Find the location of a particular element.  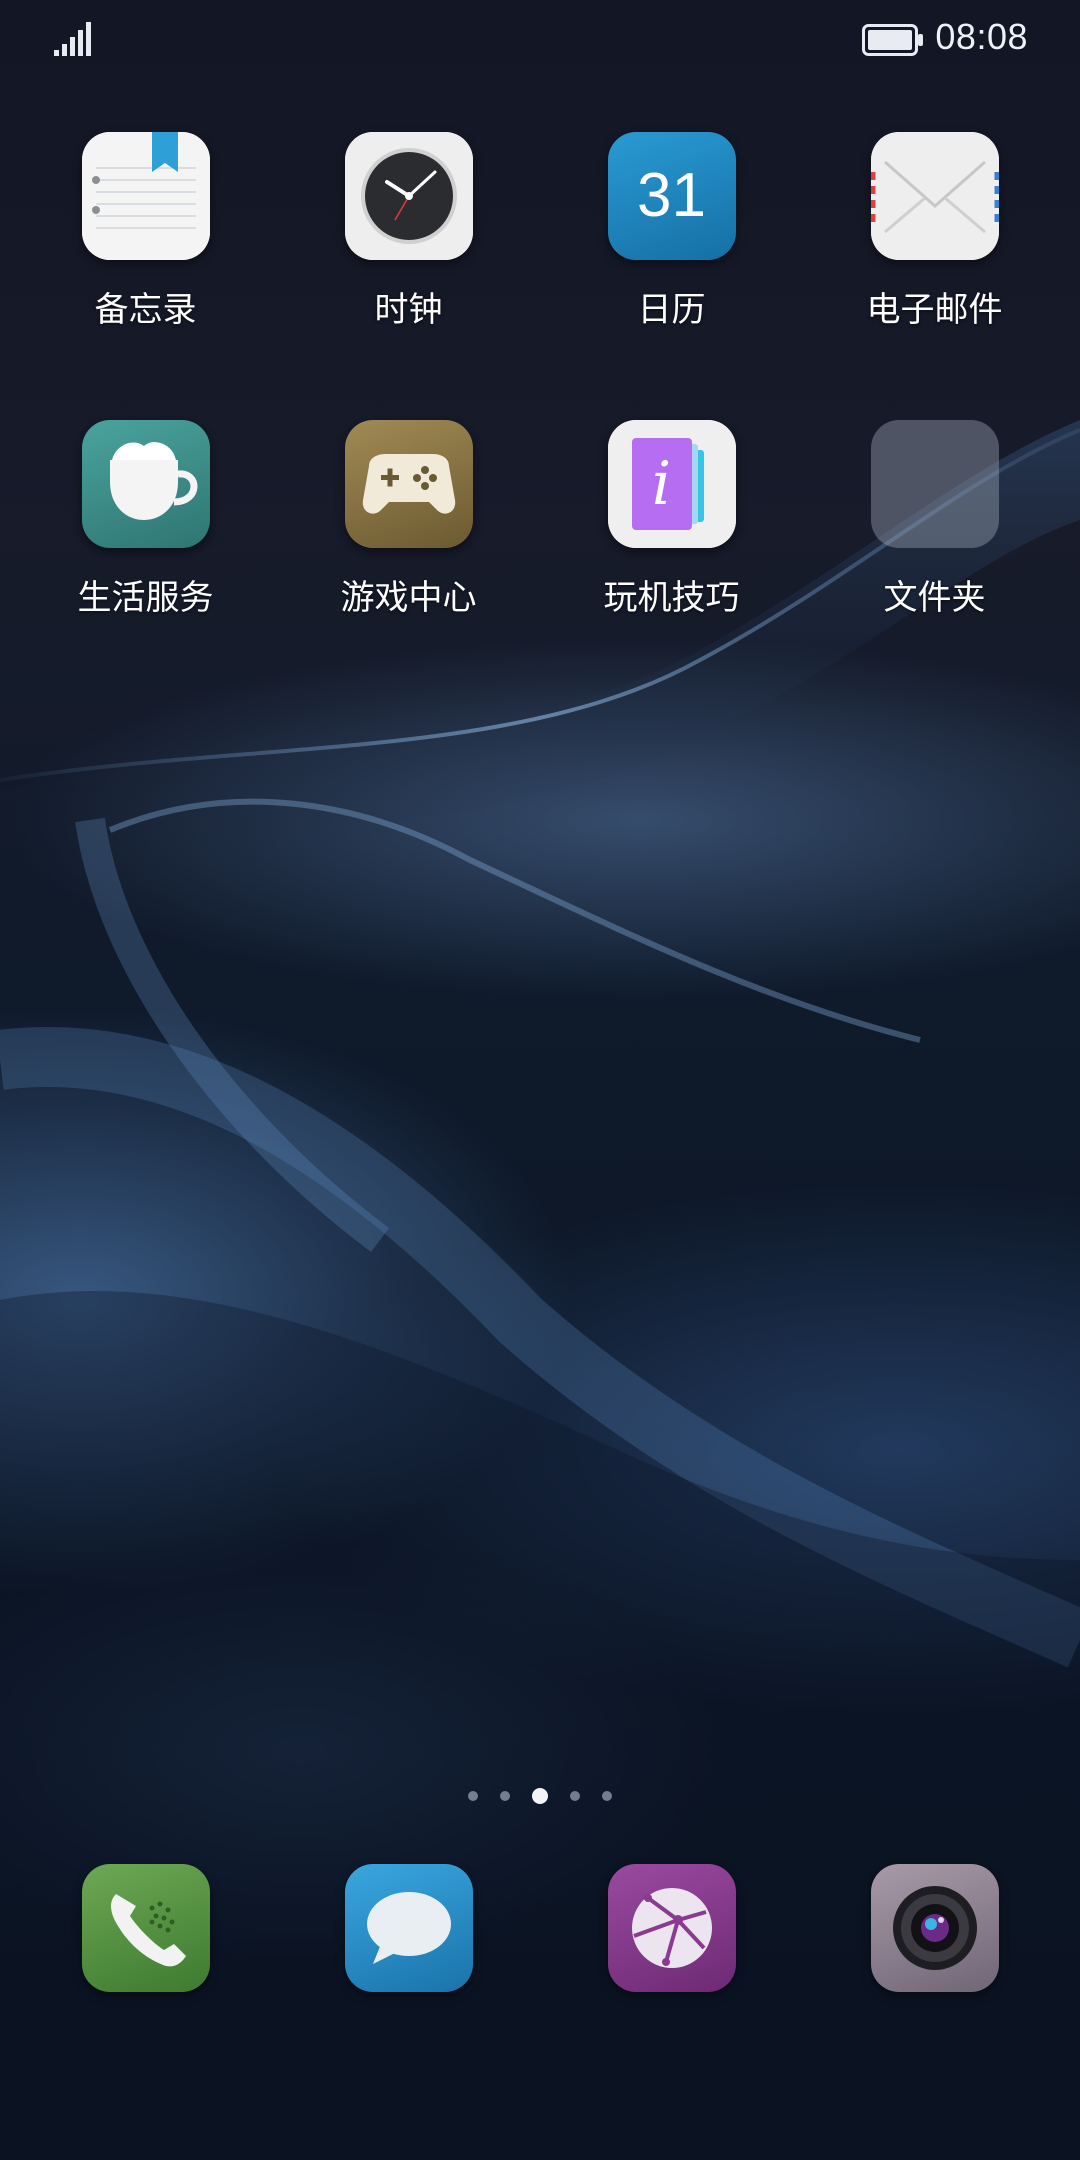

status-bar: 08:08 is located at coordinates (540, 40).